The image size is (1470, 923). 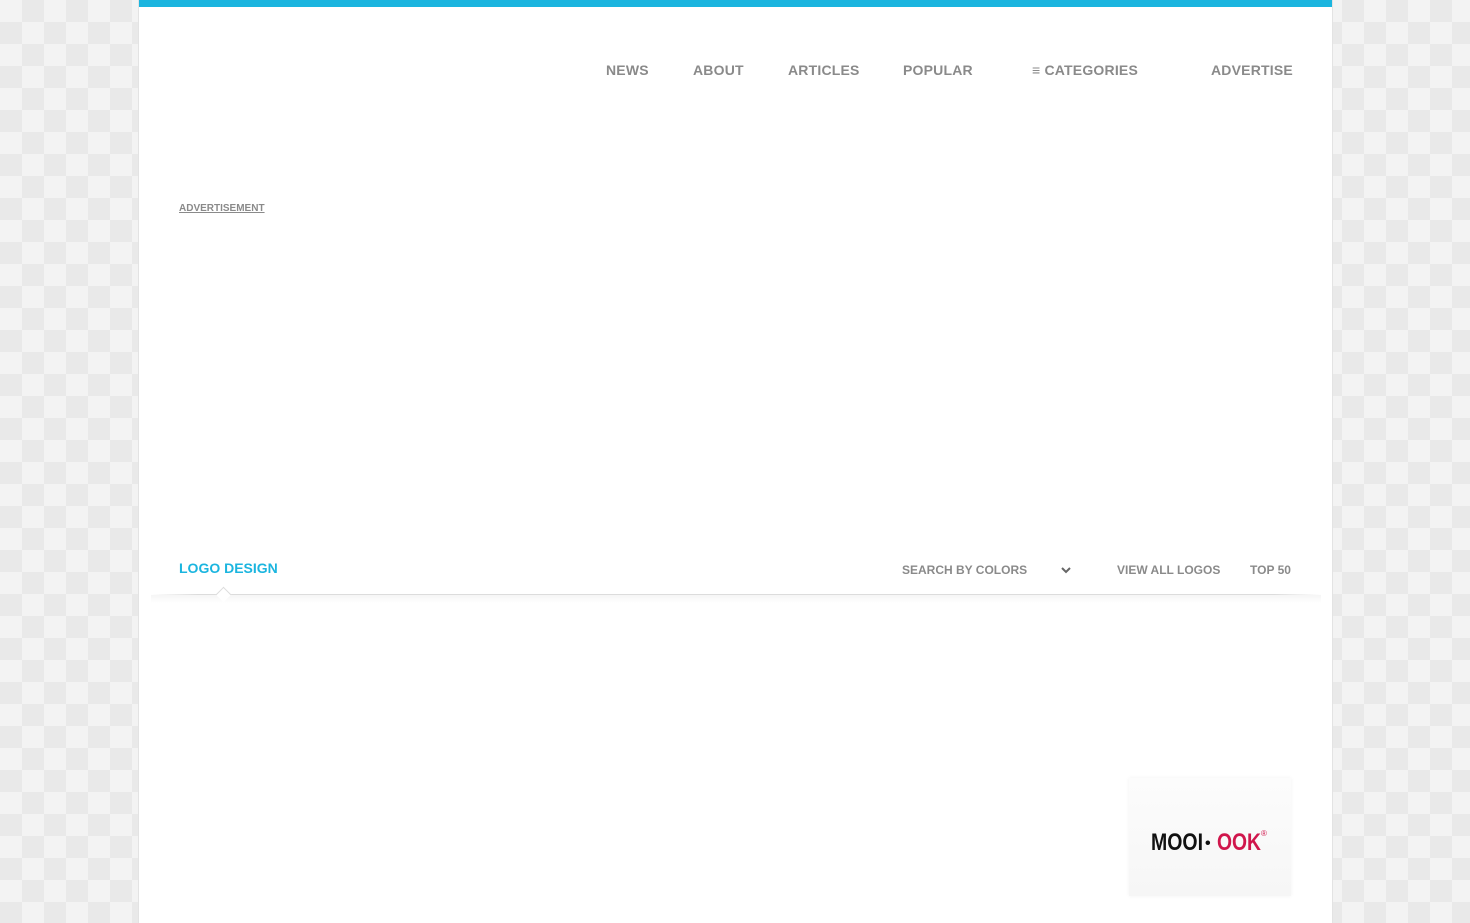 I want to click on section-tools: SEARCH BY COLORS VIEW ALL LOGOS TOP 50, so click(x=735, y=571).